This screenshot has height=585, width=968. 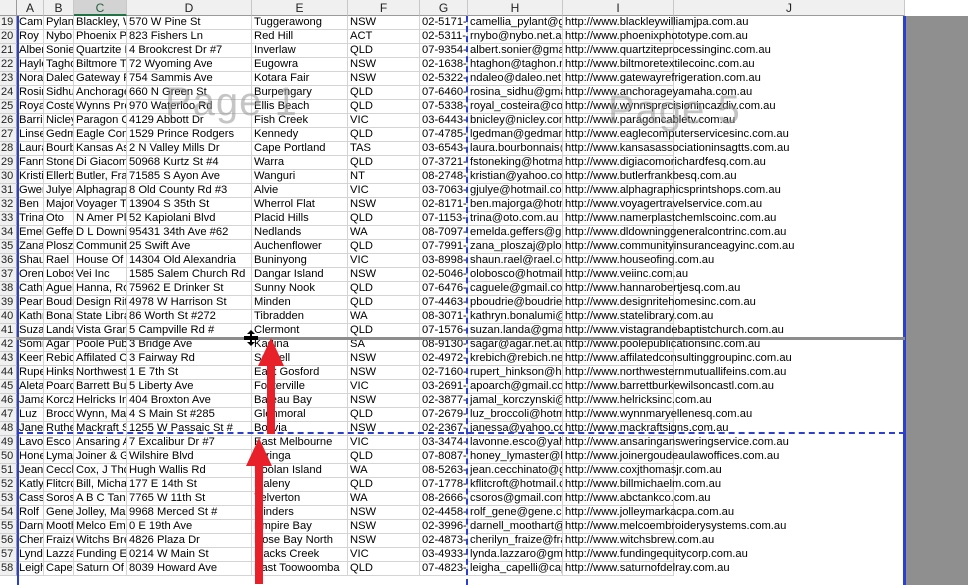 What do you see at coordinates (789, 8) in the screenshot?
I see `column-header-j: J` at bounding box center [789, 8].